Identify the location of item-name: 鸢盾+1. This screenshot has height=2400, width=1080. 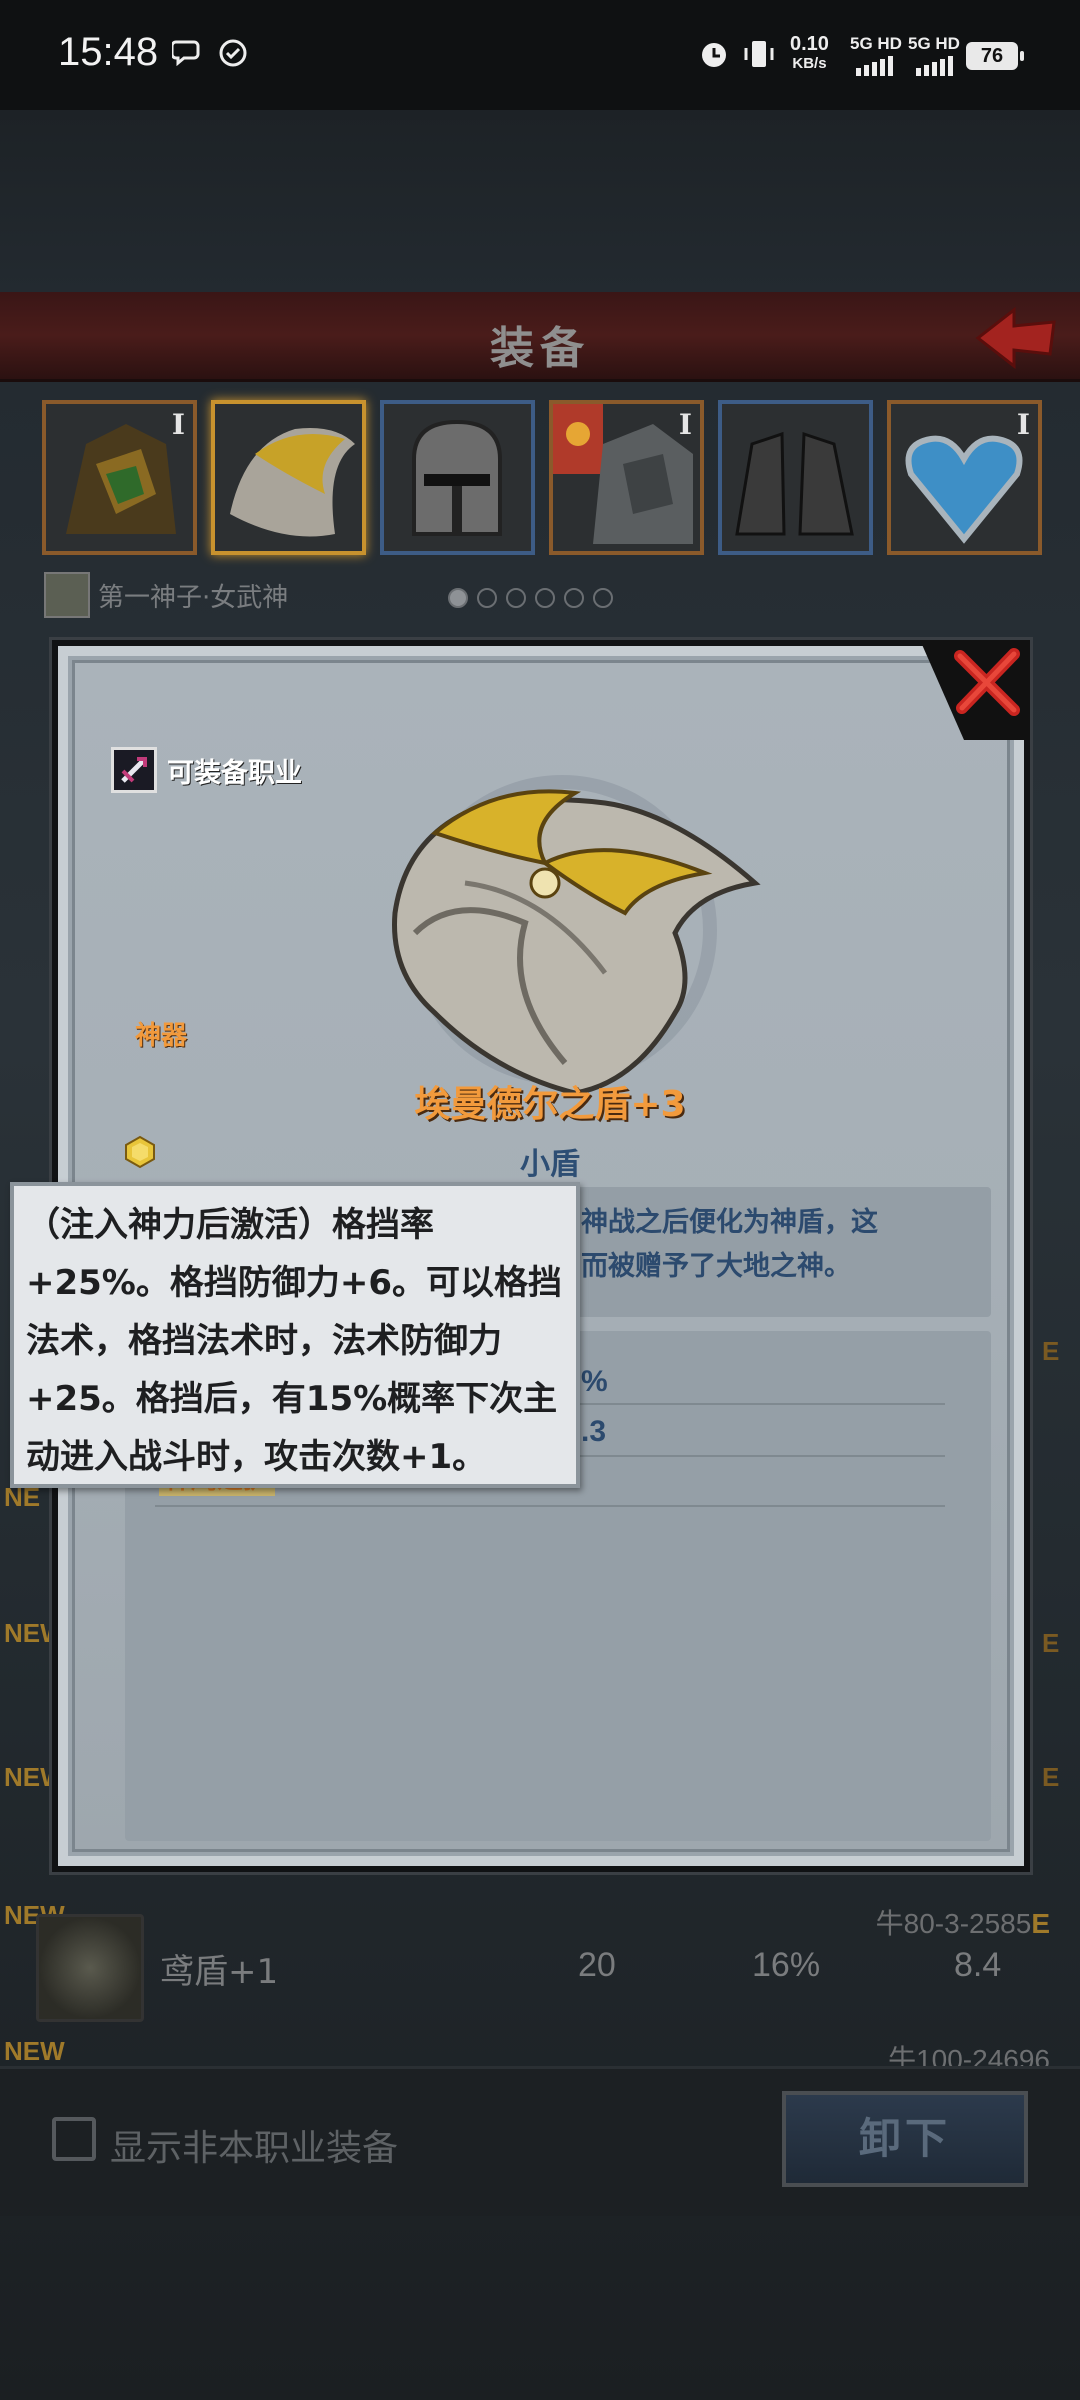
(219, 1972).